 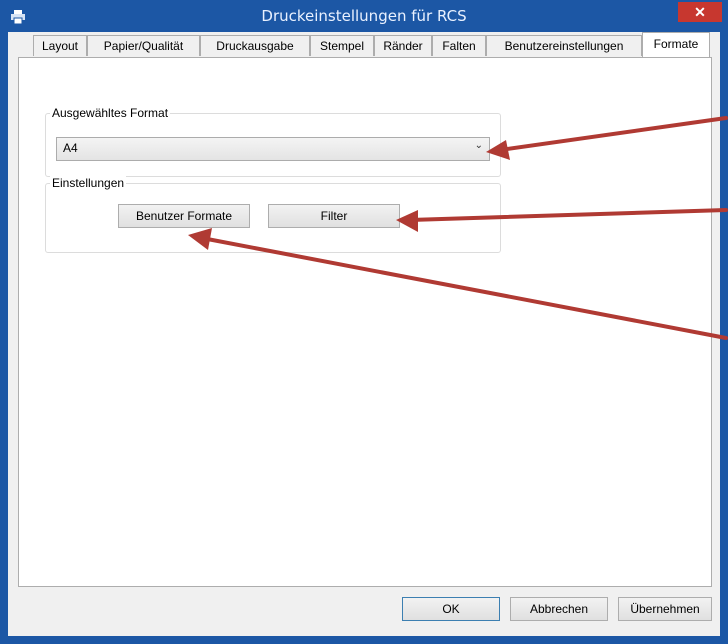 I want to click on tab-layout: Layout, so click(x=60, y=45).